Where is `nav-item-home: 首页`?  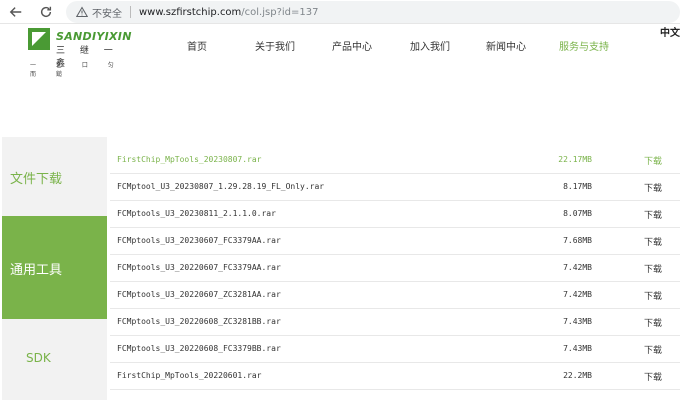 nav-item-home: 首页 is located at coordinates (197, 45).